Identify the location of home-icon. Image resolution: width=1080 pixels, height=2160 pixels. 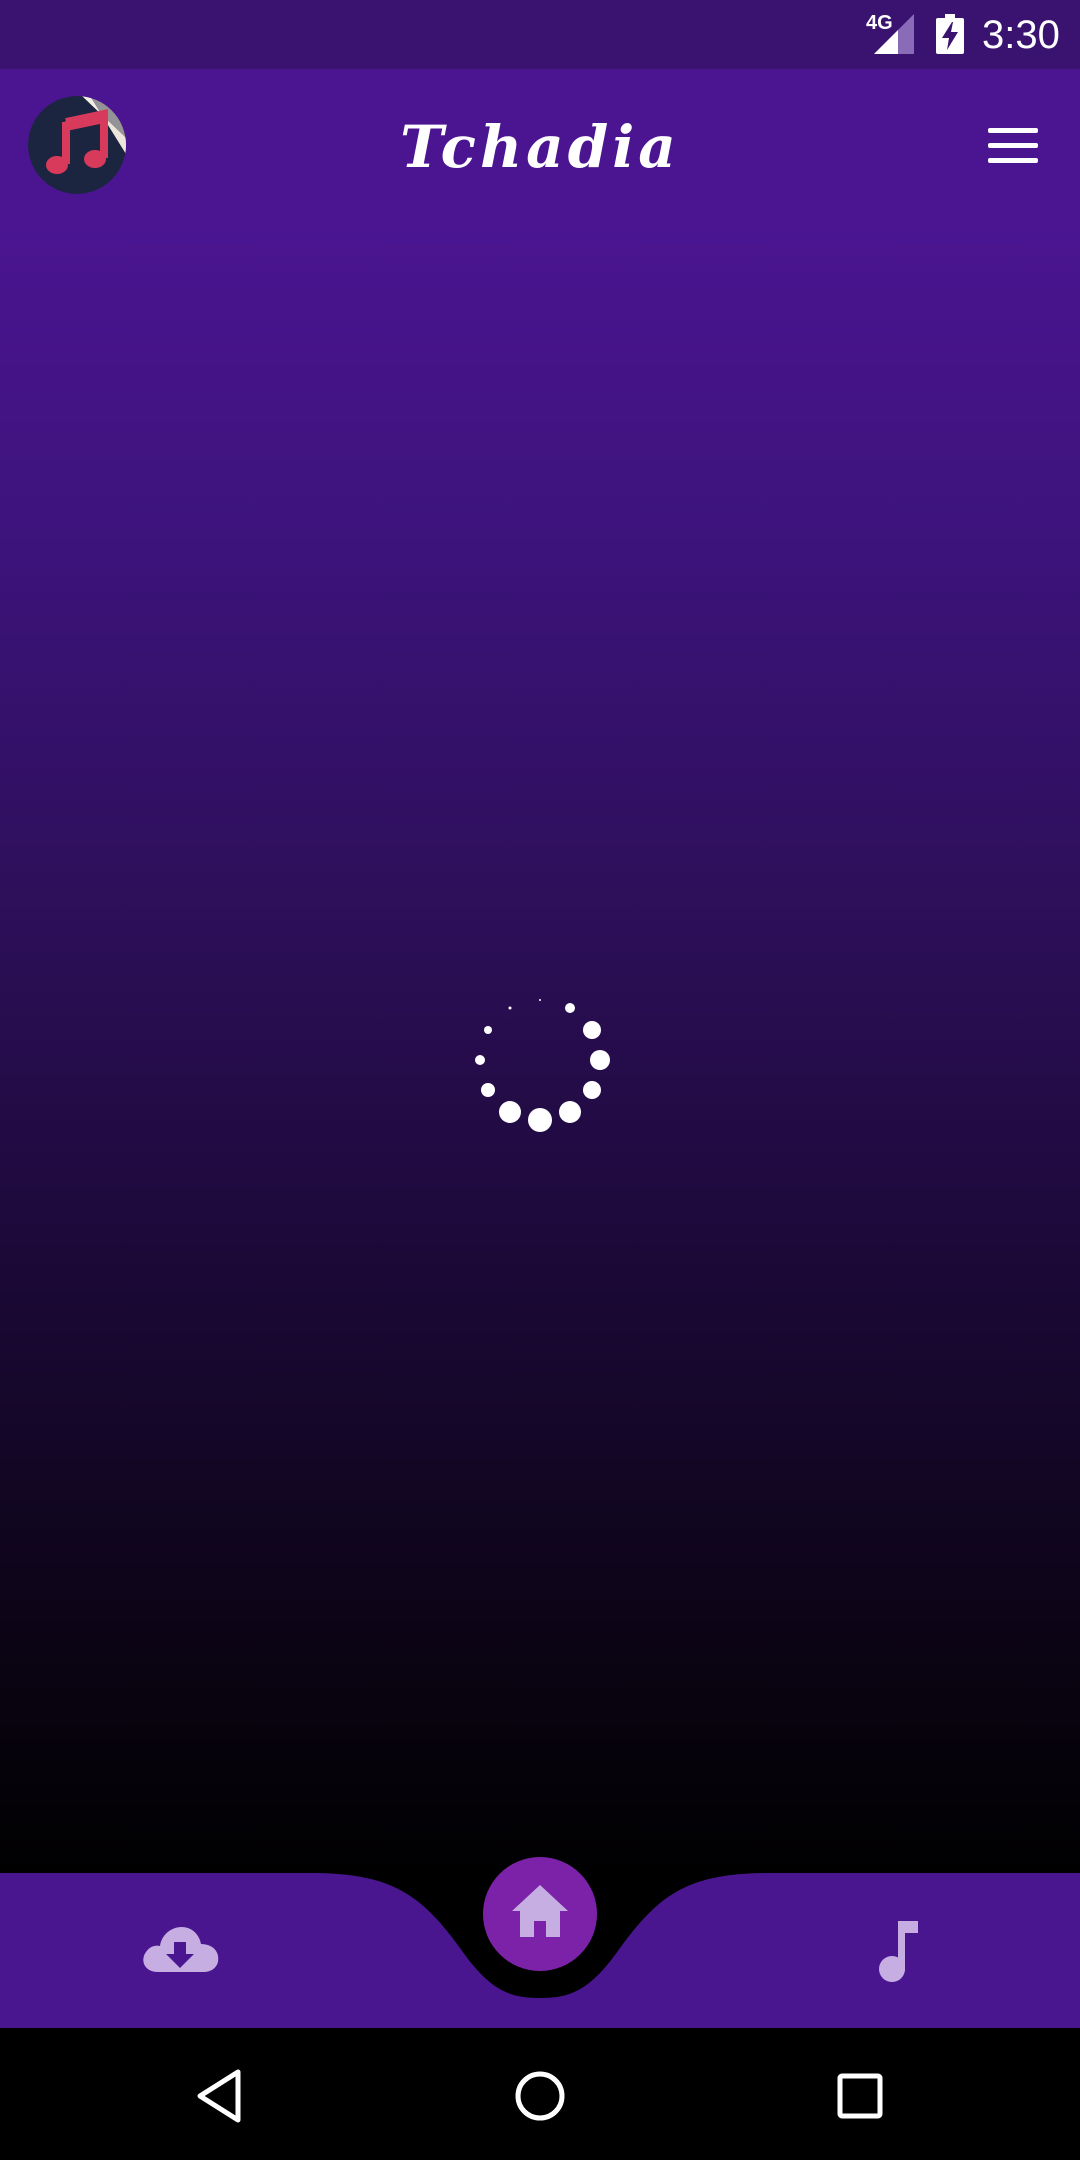
(540, 1911).